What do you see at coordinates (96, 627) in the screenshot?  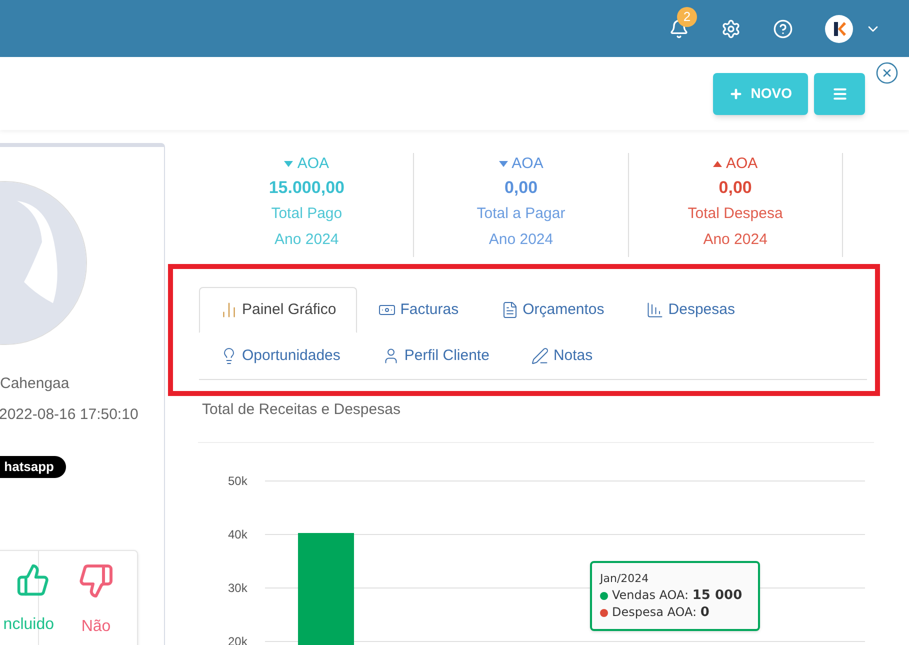 I see `not-included-label: Não` at bounding box center [96, 627].